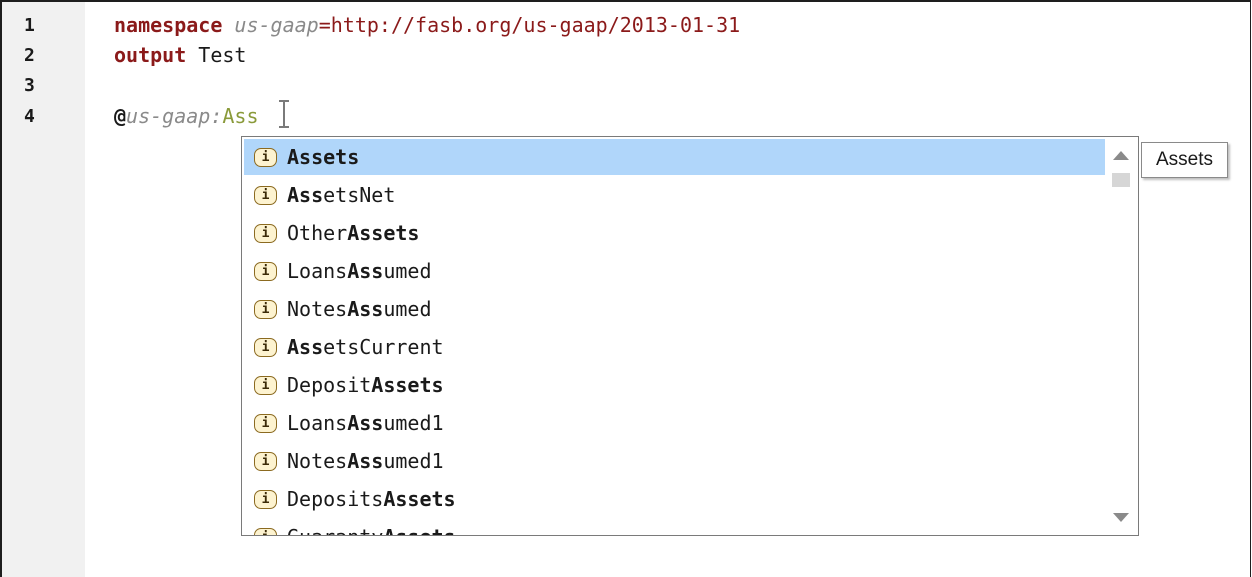  Describe the element at coordinates (674, 233) in the screenshot. I see `autocomplete-item: i OtherAssets` at that location.